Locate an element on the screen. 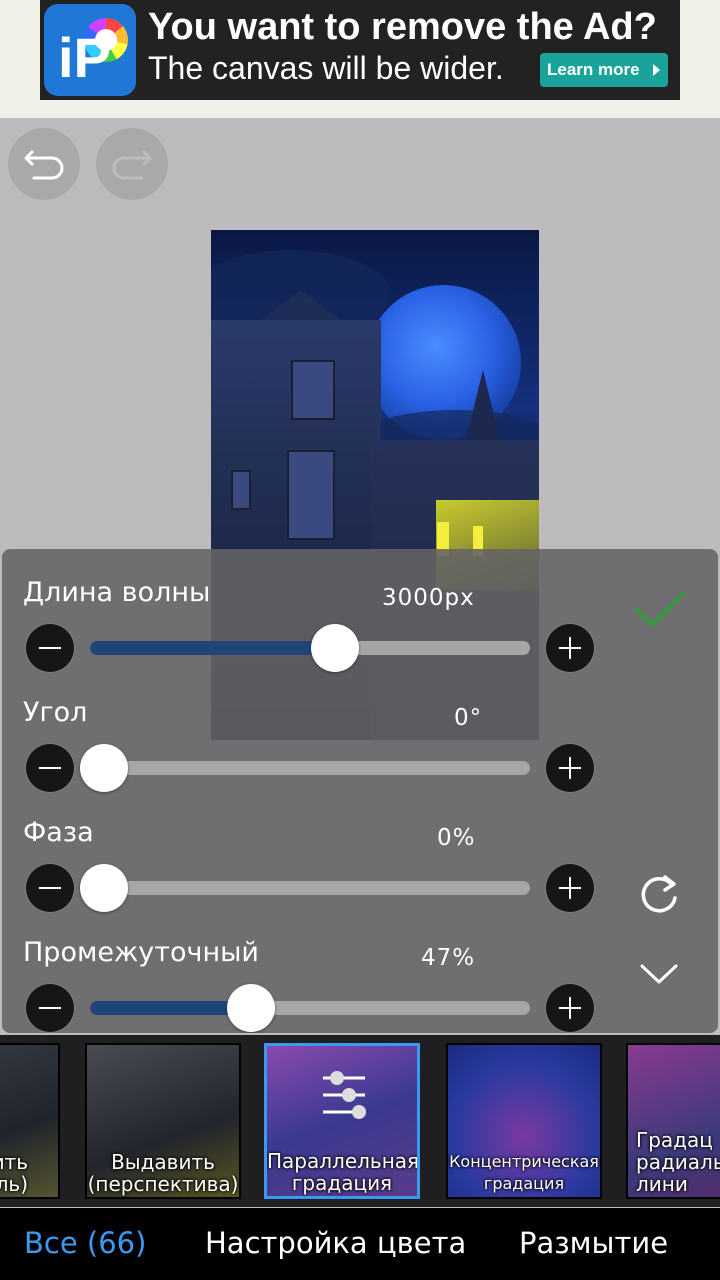 The image size is (720, 1280). redo-icon is located at coordinates (132, 165).